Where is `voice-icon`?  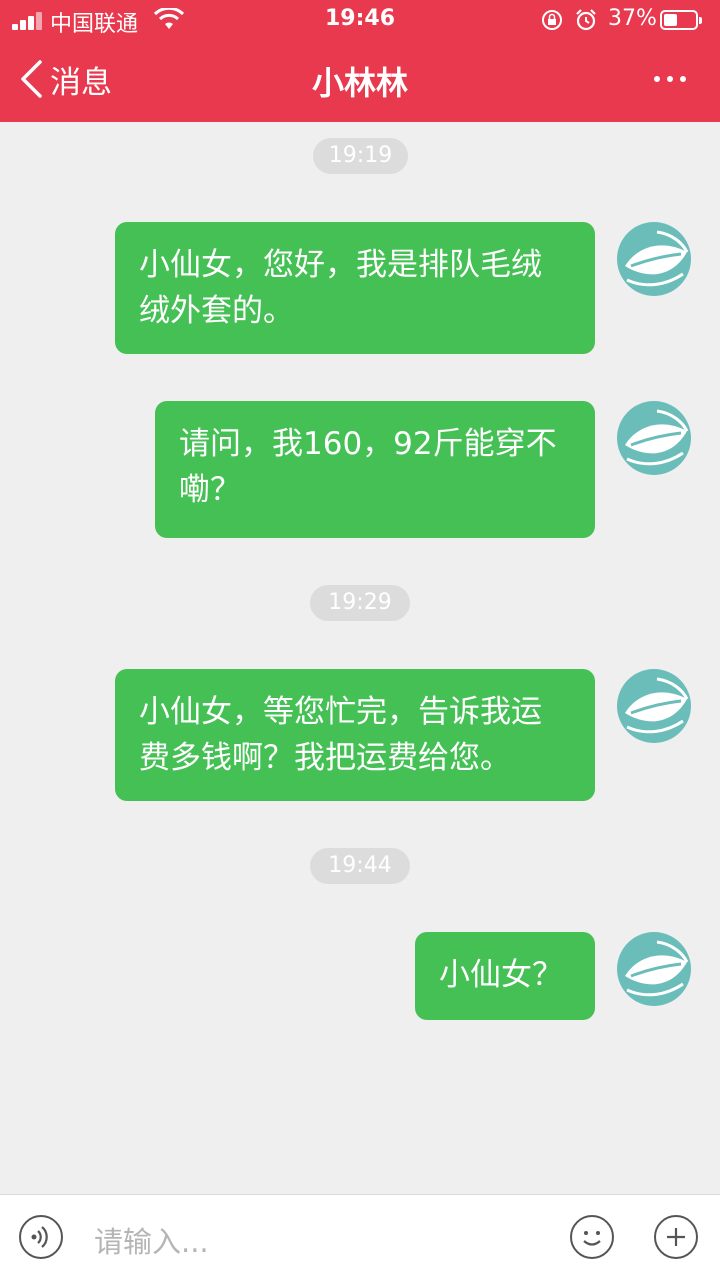
voice-icon is located at coordinates (39, 1237).